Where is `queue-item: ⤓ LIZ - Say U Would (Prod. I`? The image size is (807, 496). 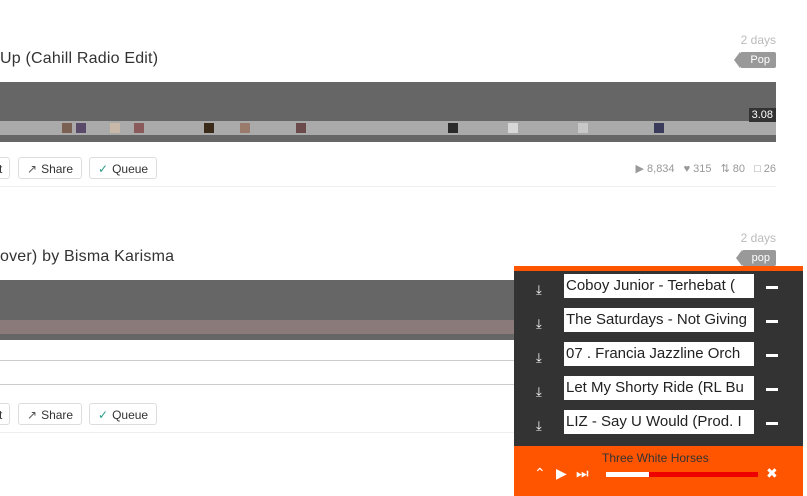 queue-item: ⤓ LIZ - Say U Would (Prod. I is located at coordinates (658, 424).